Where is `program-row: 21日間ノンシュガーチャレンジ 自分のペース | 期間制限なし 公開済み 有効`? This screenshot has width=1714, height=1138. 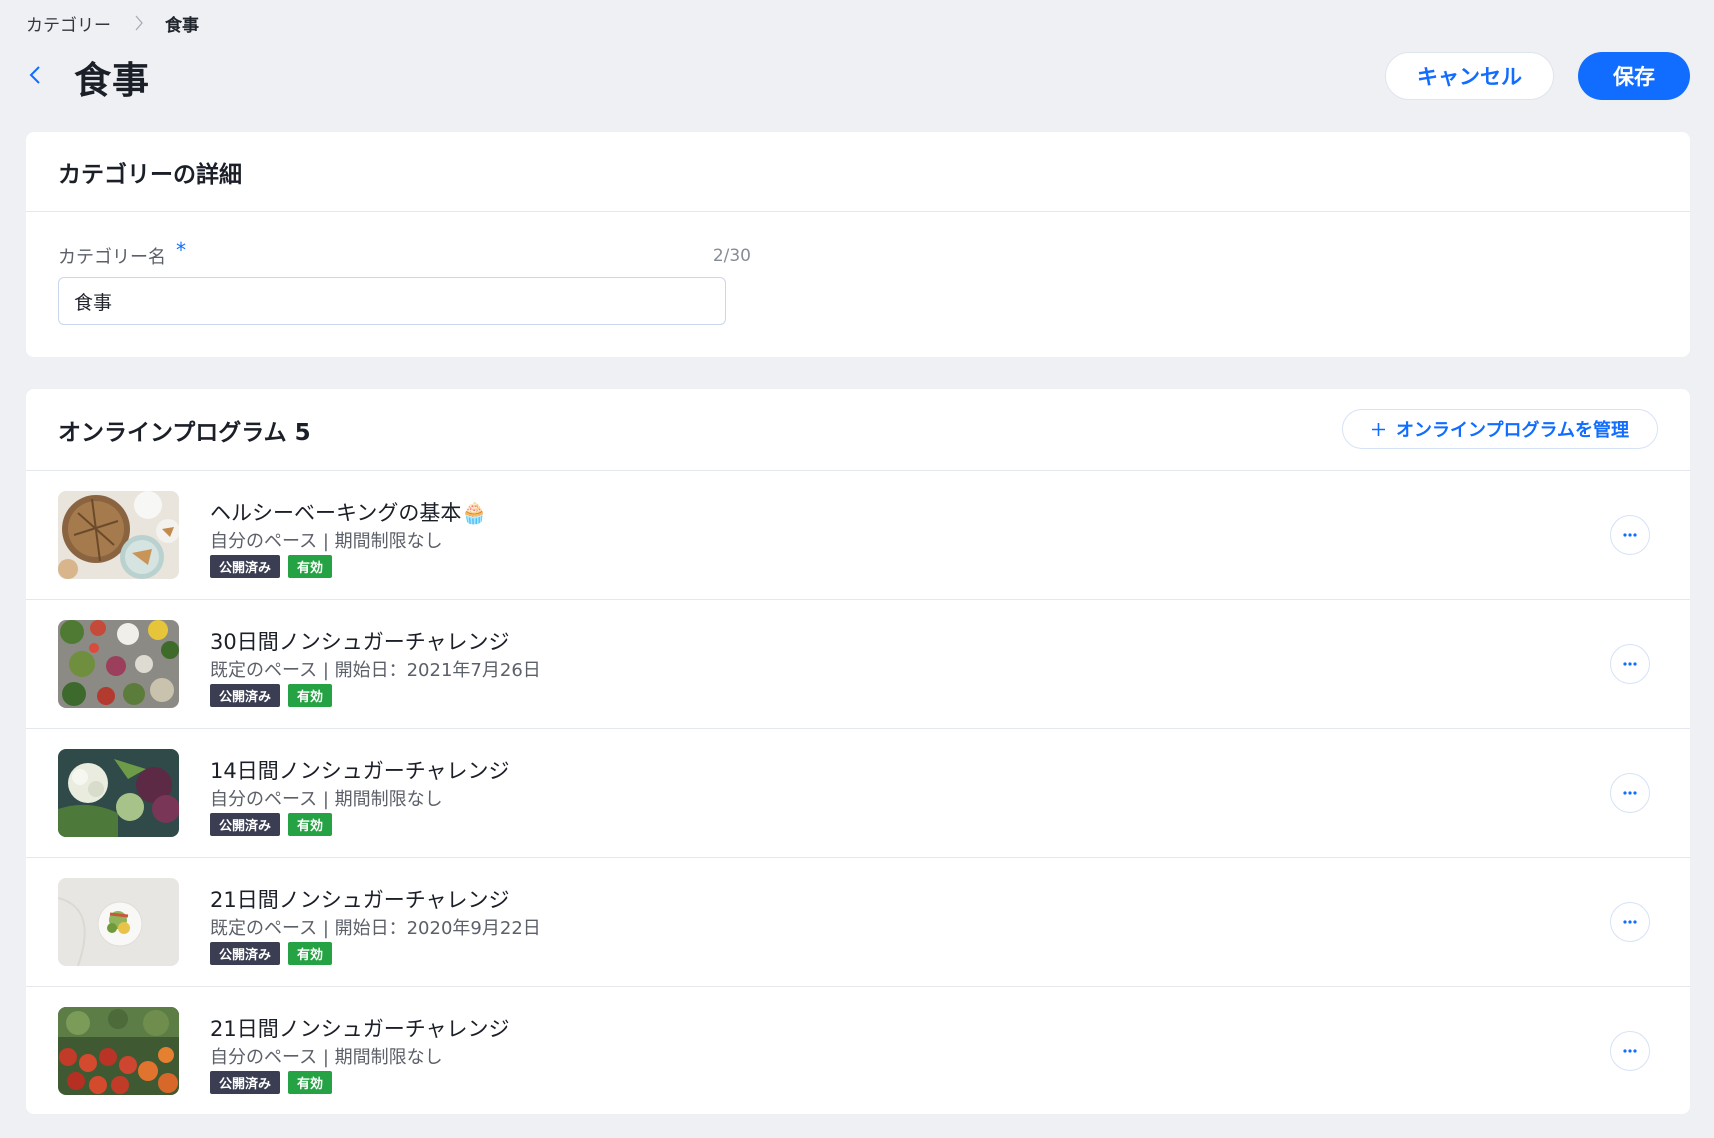
program-row: 21日間ノンシュガーチャレンジ 自分のペース | 期間制限なし 公開済み 有効 is located at coordinates (858, 1050).